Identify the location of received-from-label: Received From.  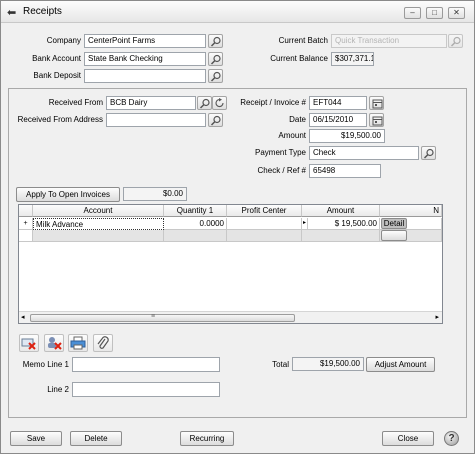
(75, 102).